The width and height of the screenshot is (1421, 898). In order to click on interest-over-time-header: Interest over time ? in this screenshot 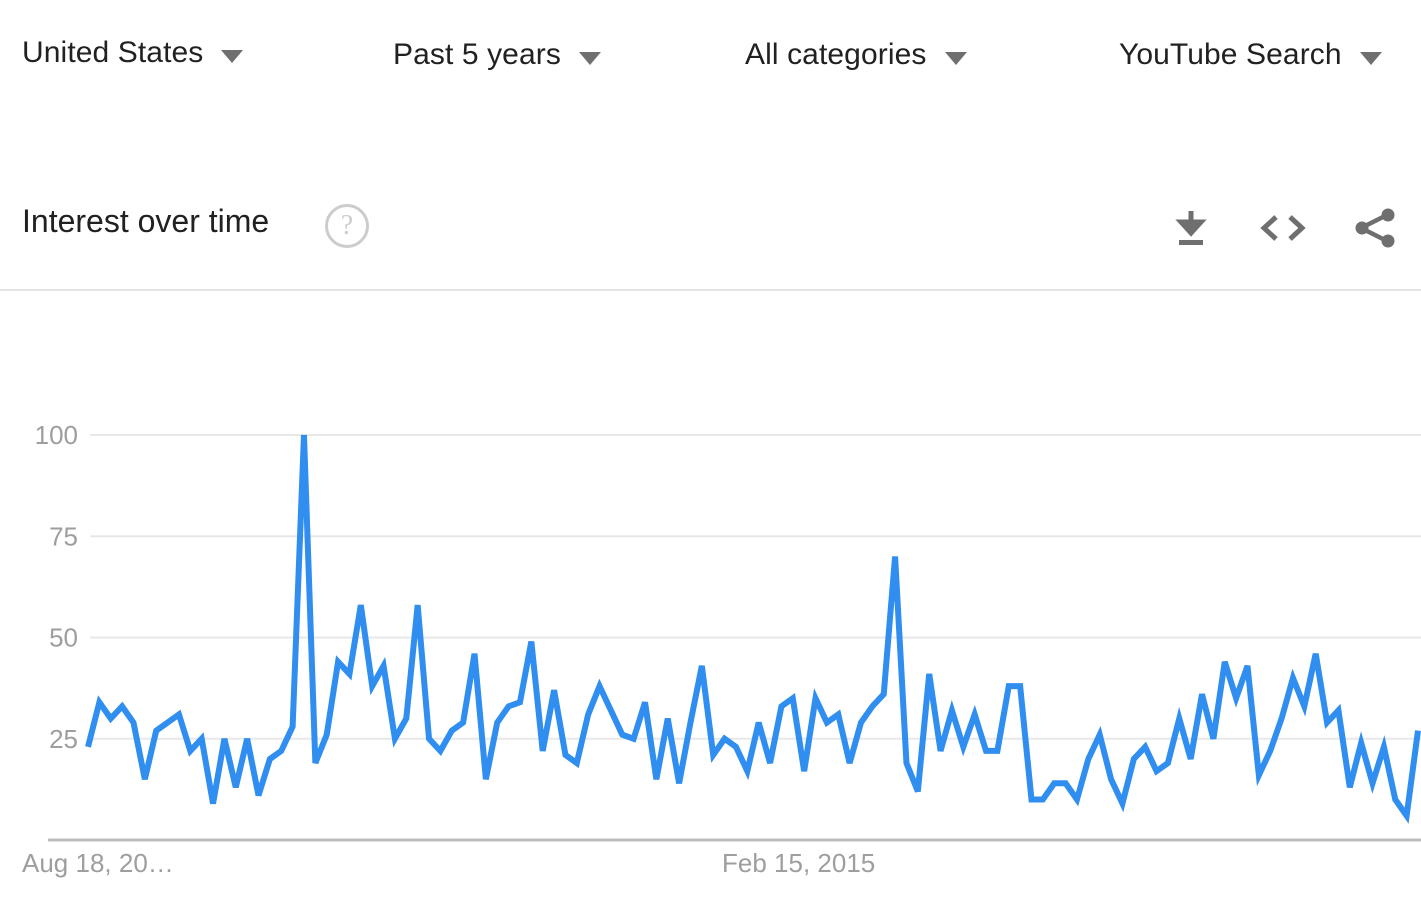, I will do `click(710, 240)`.